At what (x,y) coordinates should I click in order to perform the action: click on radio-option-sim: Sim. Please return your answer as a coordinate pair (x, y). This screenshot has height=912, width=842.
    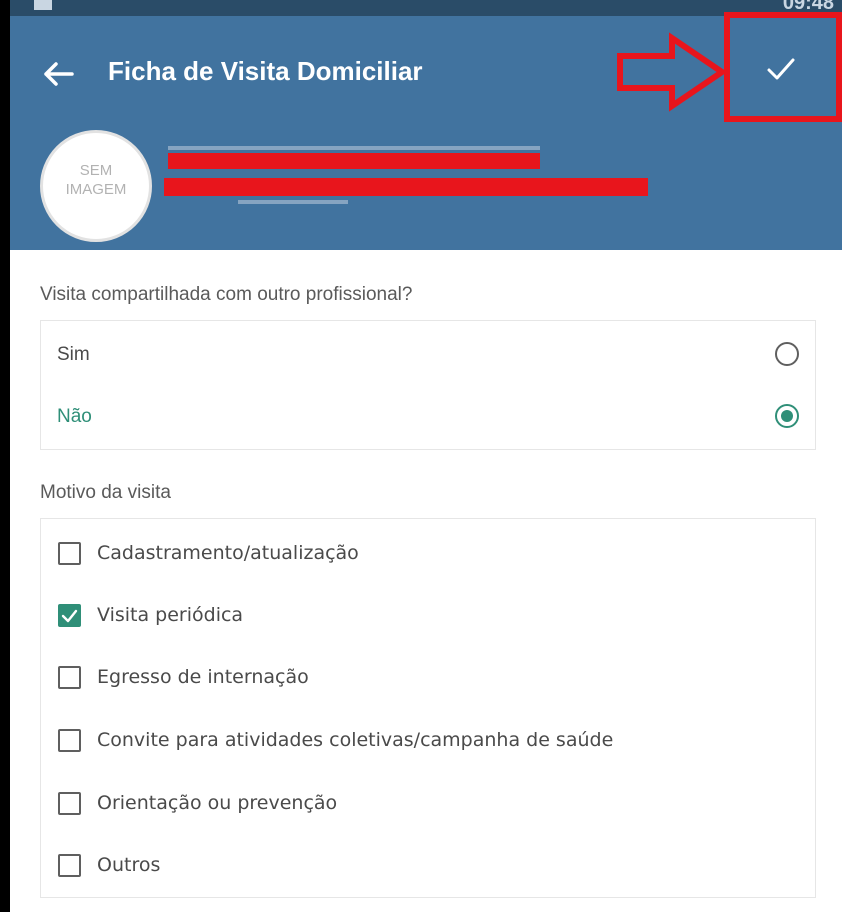
    Looking at the image, I should click on (428, 355).